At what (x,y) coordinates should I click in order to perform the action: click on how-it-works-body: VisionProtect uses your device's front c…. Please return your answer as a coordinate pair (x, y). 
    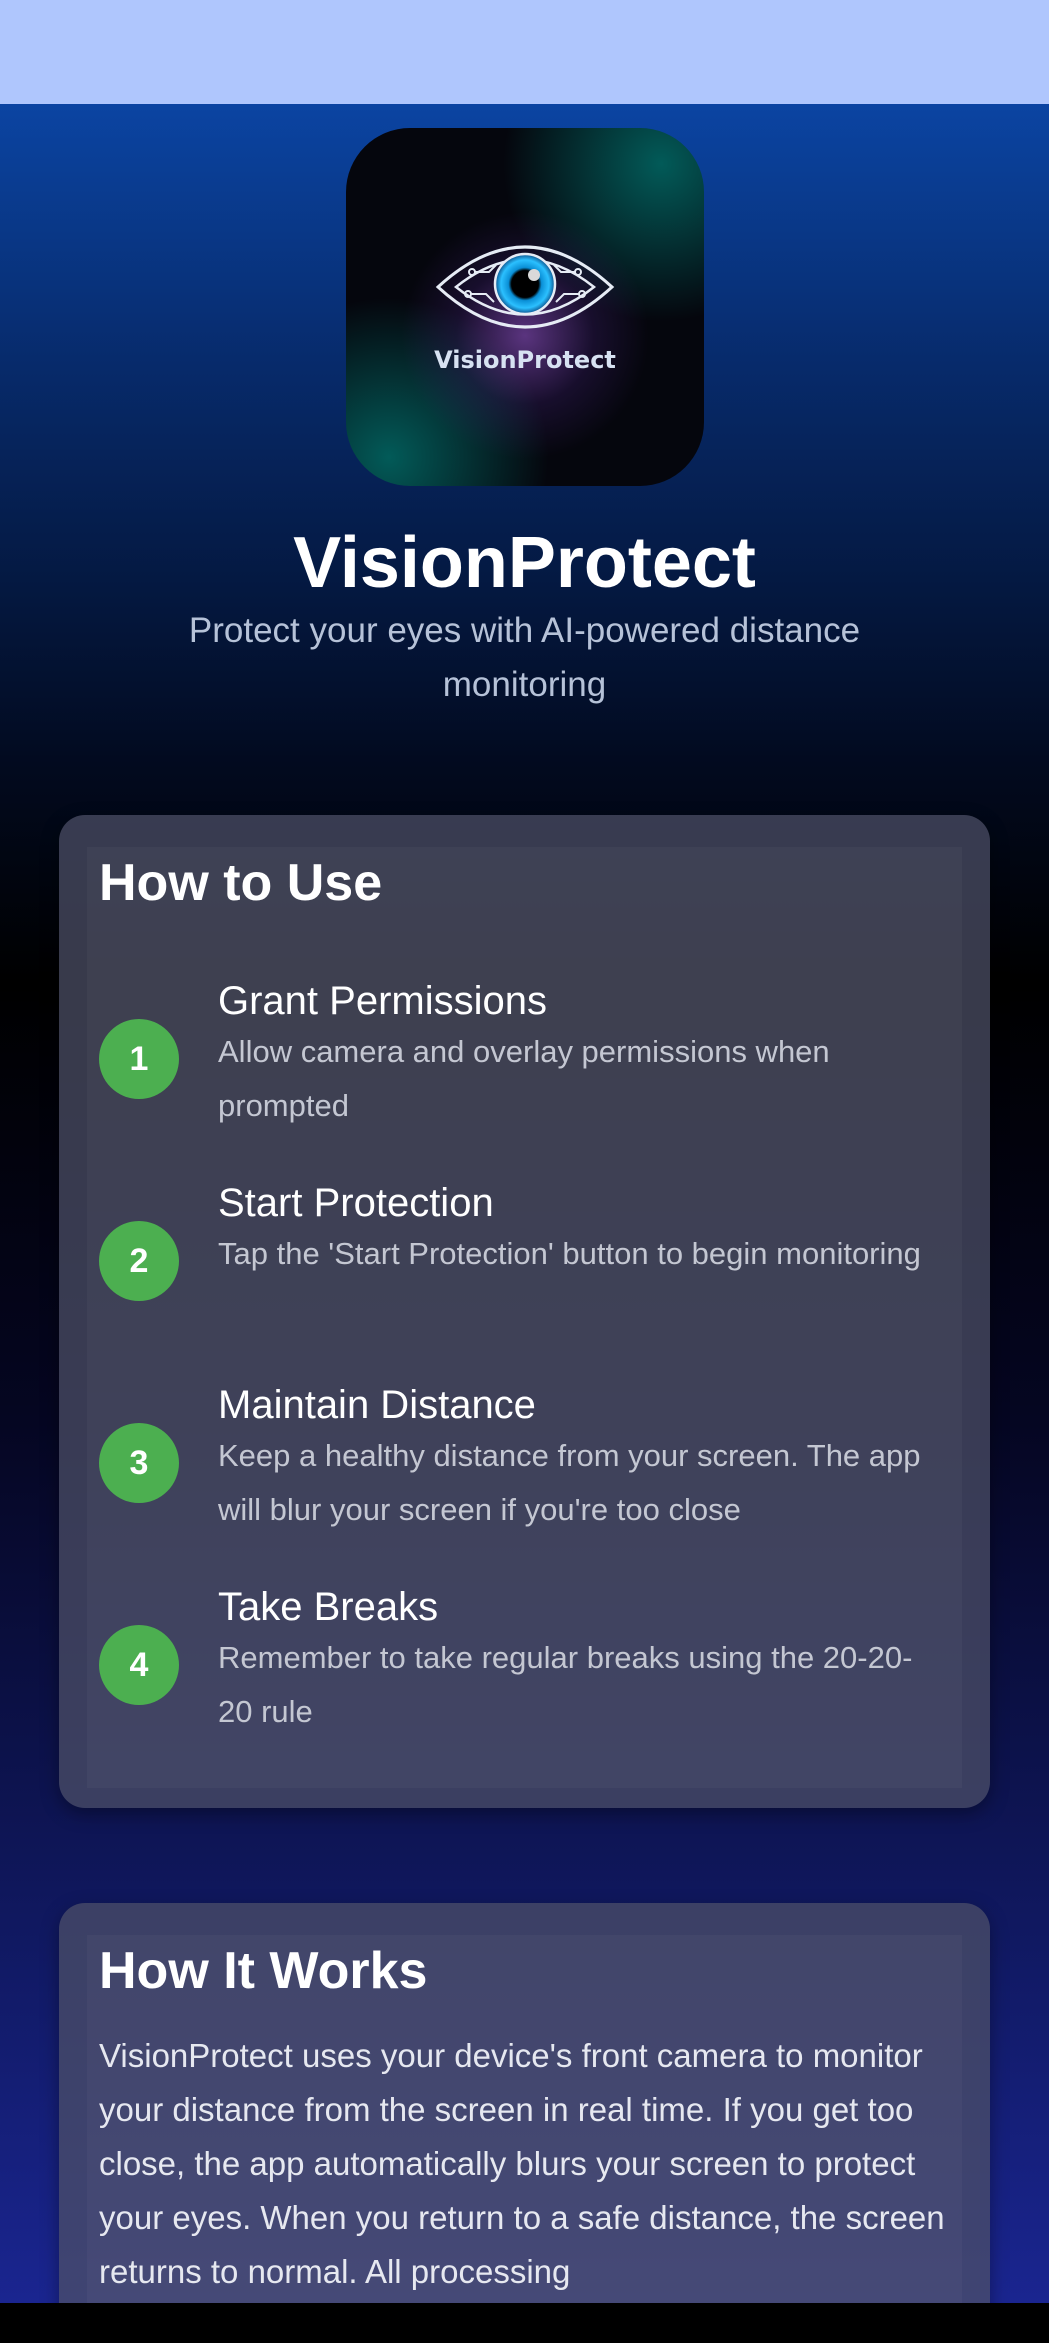
    Looking at the image, I should click on (522, 2163).